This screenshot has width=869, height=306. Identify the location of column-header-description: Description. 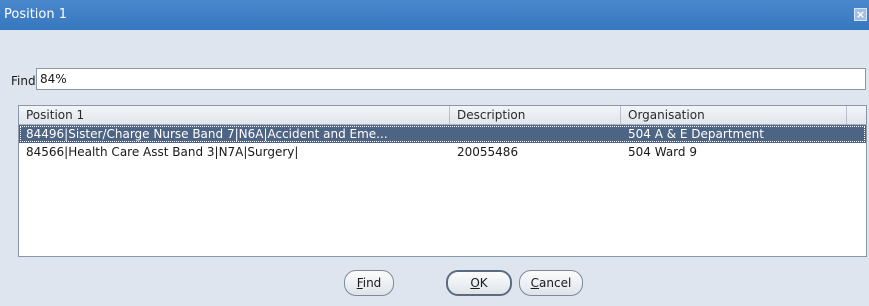
(535, 115).